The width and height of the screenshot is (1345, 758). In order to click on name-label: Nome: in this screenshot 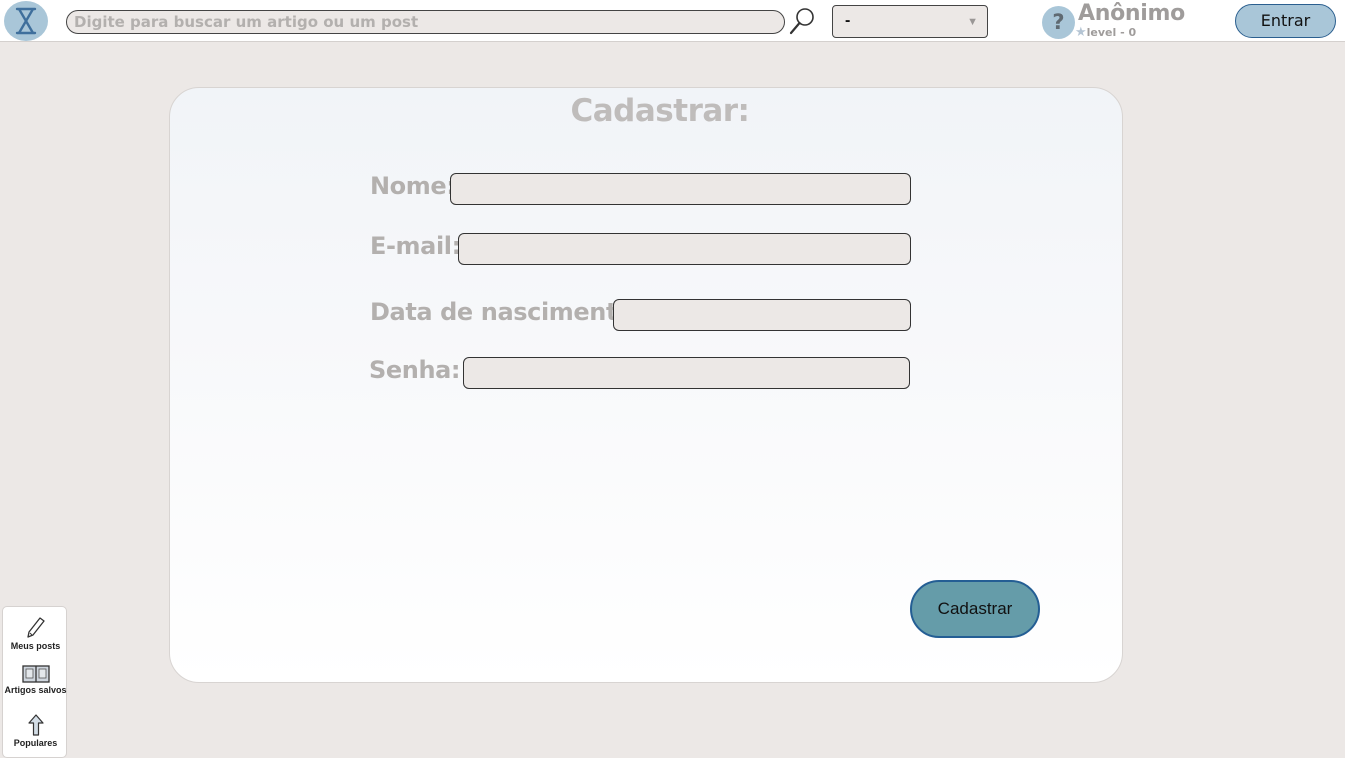, I will do `click(413, 186)`.